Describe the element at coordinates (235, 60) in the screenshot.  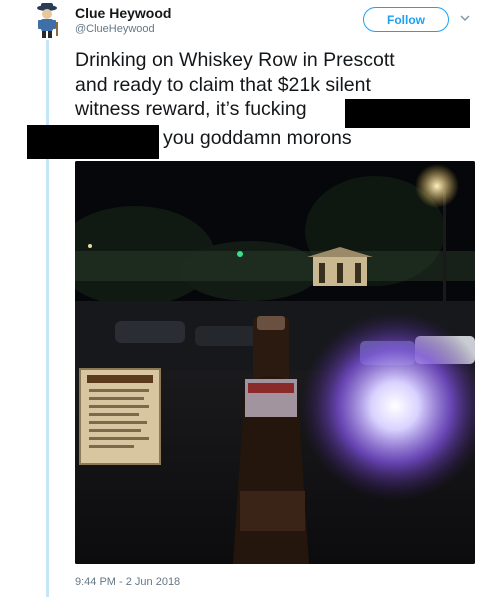
I see `tweet-text-line: Drinking on Whiskey Row in Prescott` at that location.